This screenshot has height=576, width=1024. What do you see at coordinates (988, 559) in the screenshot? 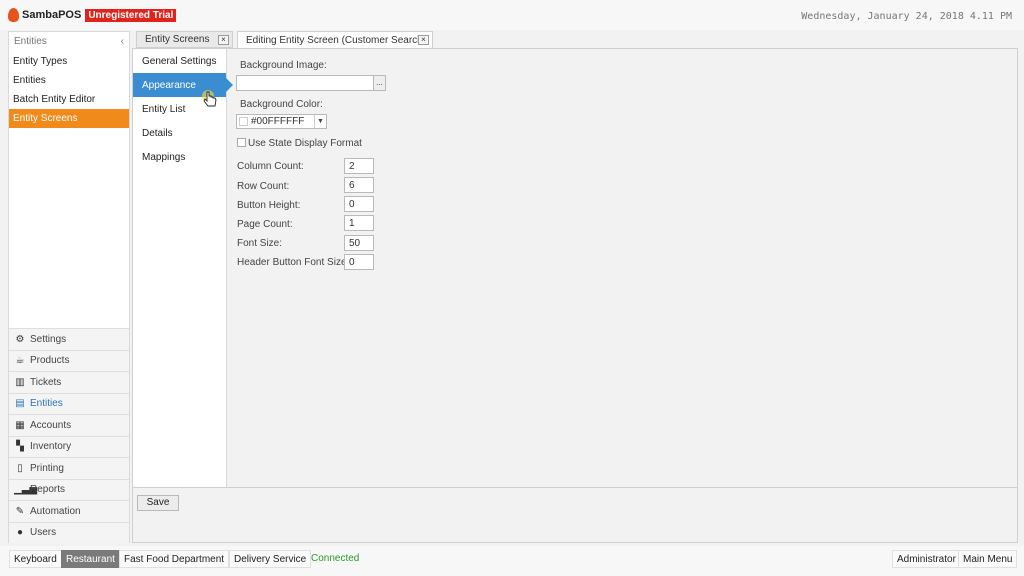
I see `main-menu-button: Main Menu` at bounding box center [988, 559].